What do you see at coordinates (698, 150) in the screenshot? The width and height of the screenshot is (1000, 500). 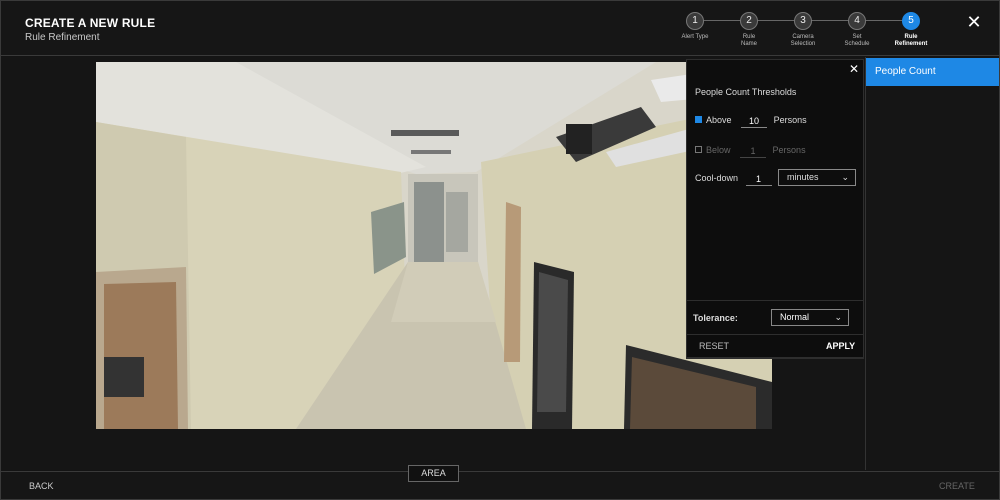 I see `below-checkbox` at bounding box center [698, 150].